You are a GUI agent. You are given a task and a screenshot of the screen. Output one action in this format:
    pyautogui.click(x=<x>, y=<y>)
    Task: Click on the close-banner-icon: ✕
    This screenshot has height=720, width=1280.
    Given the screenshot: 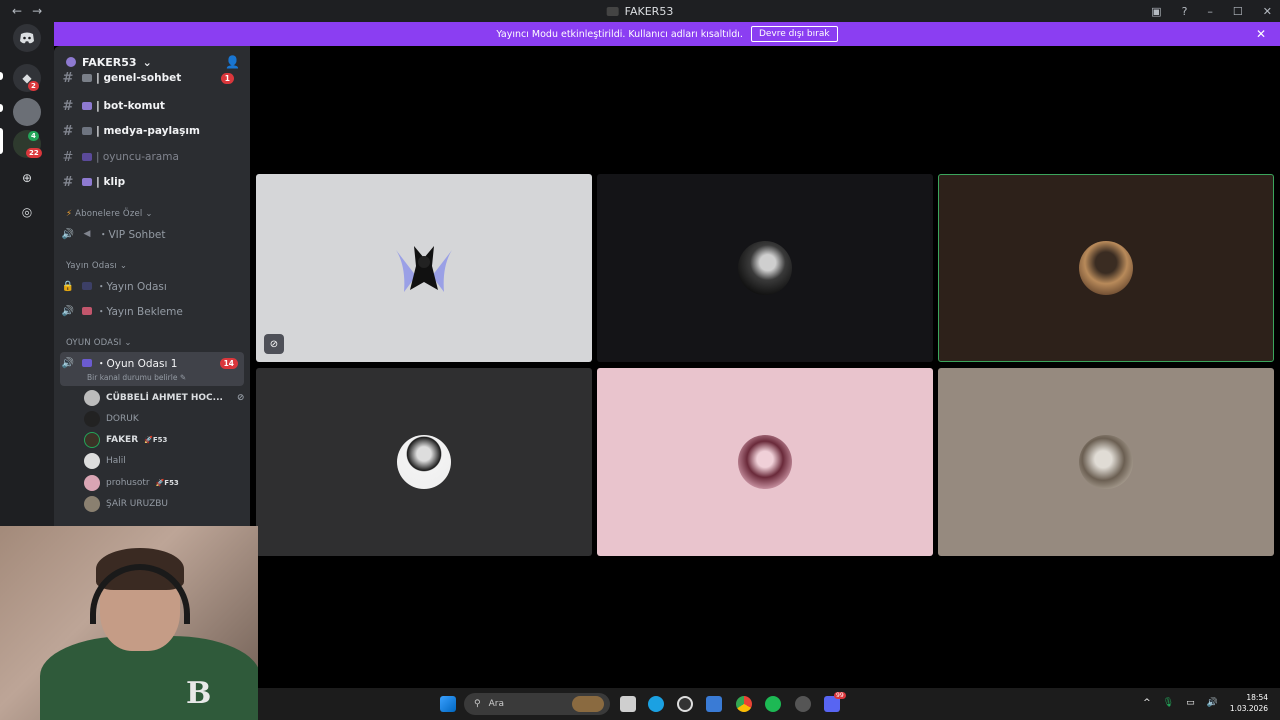 What is the action you would take?
    pyautogui.click(x=1261, y=34)
    